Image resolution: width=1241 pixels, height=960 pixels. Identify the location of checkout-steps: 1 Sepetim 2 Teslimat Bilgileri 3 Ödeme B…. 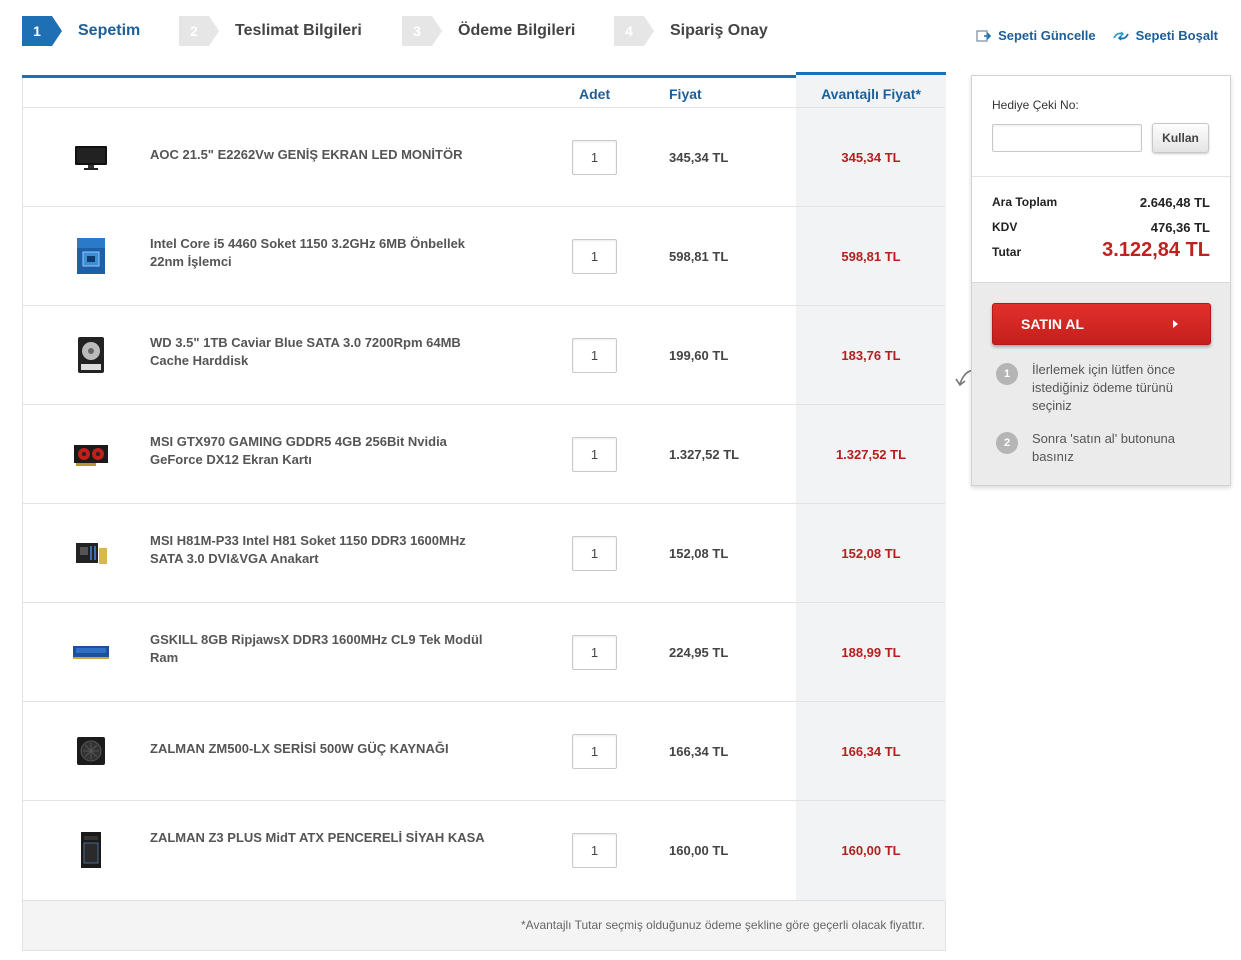
(408, 31).